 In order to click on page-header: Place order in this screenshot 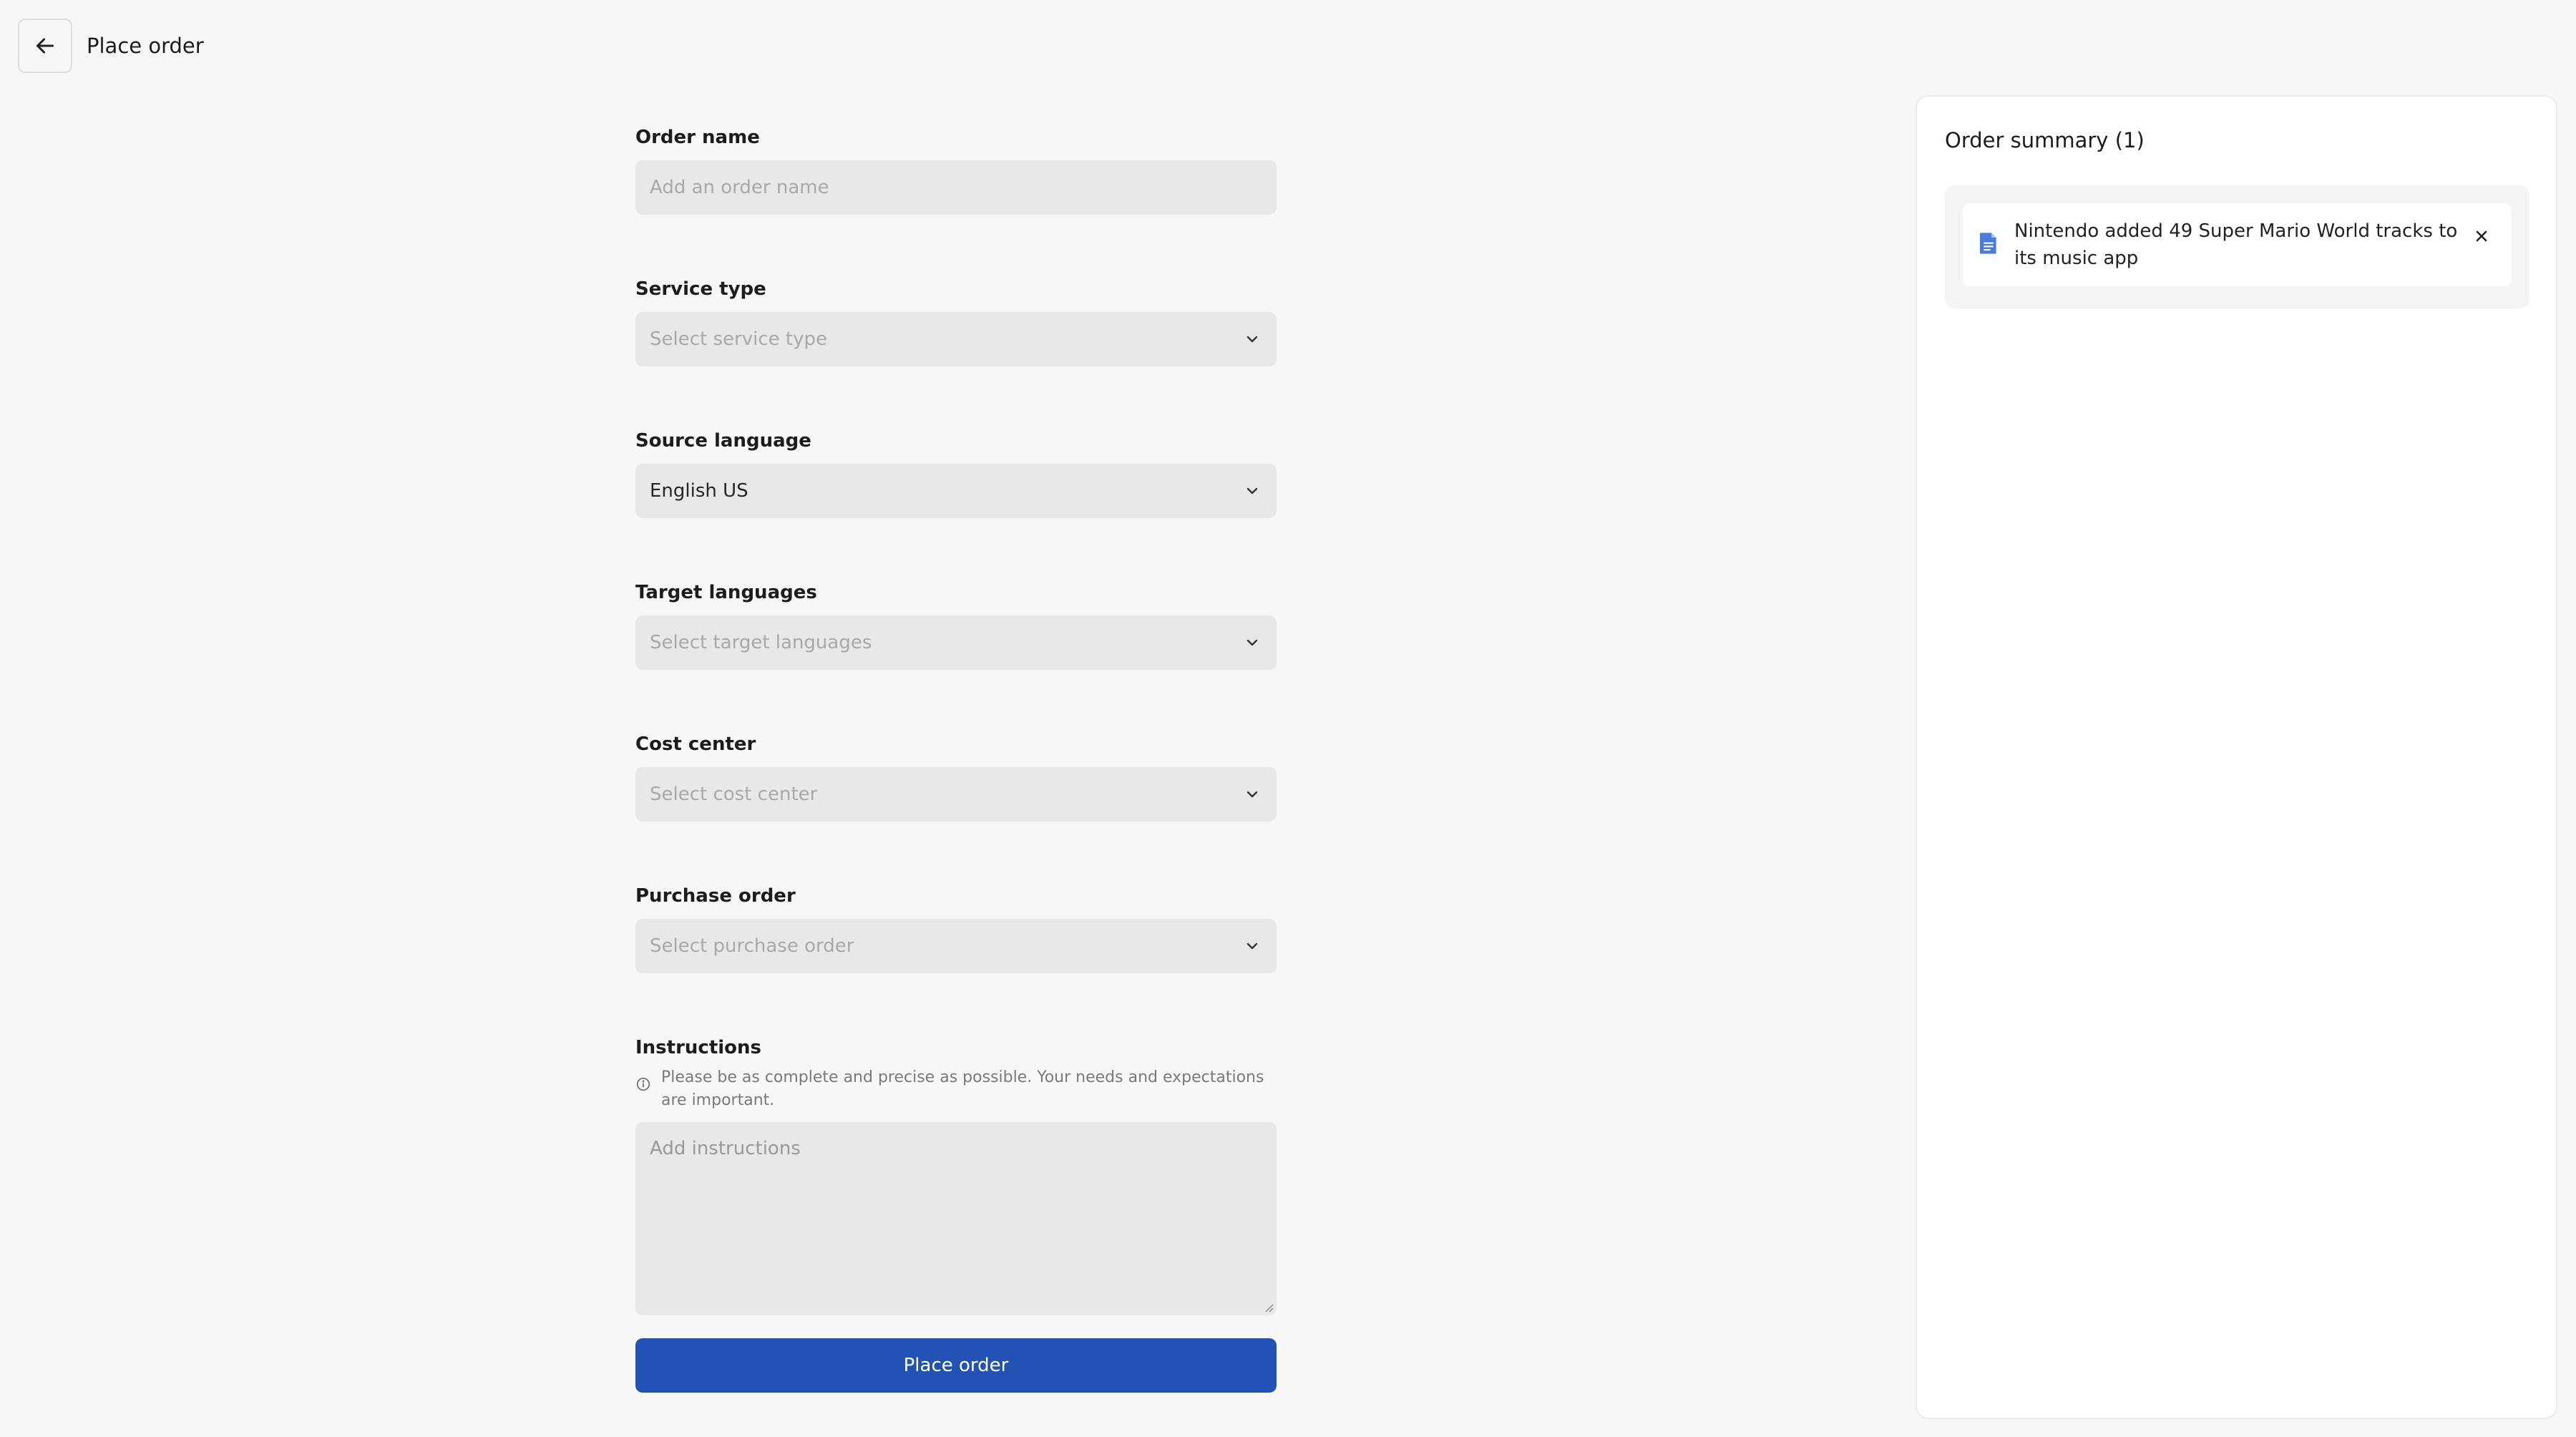, I will do `click(111, 46)`.